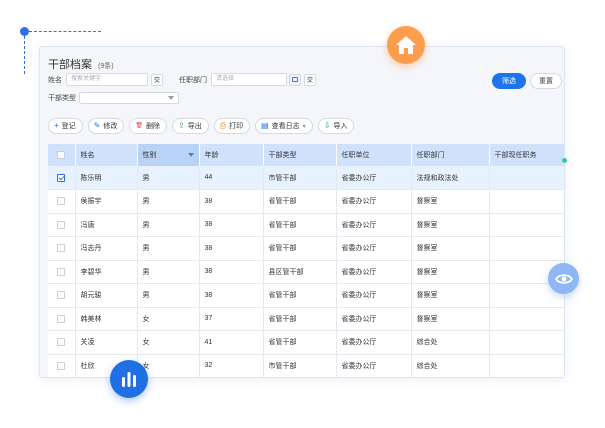  What do you see at coordinates (107, 79) in the screenshot?
I see `name-search-input: 搜索关键字` at bounding box center [107, 79].